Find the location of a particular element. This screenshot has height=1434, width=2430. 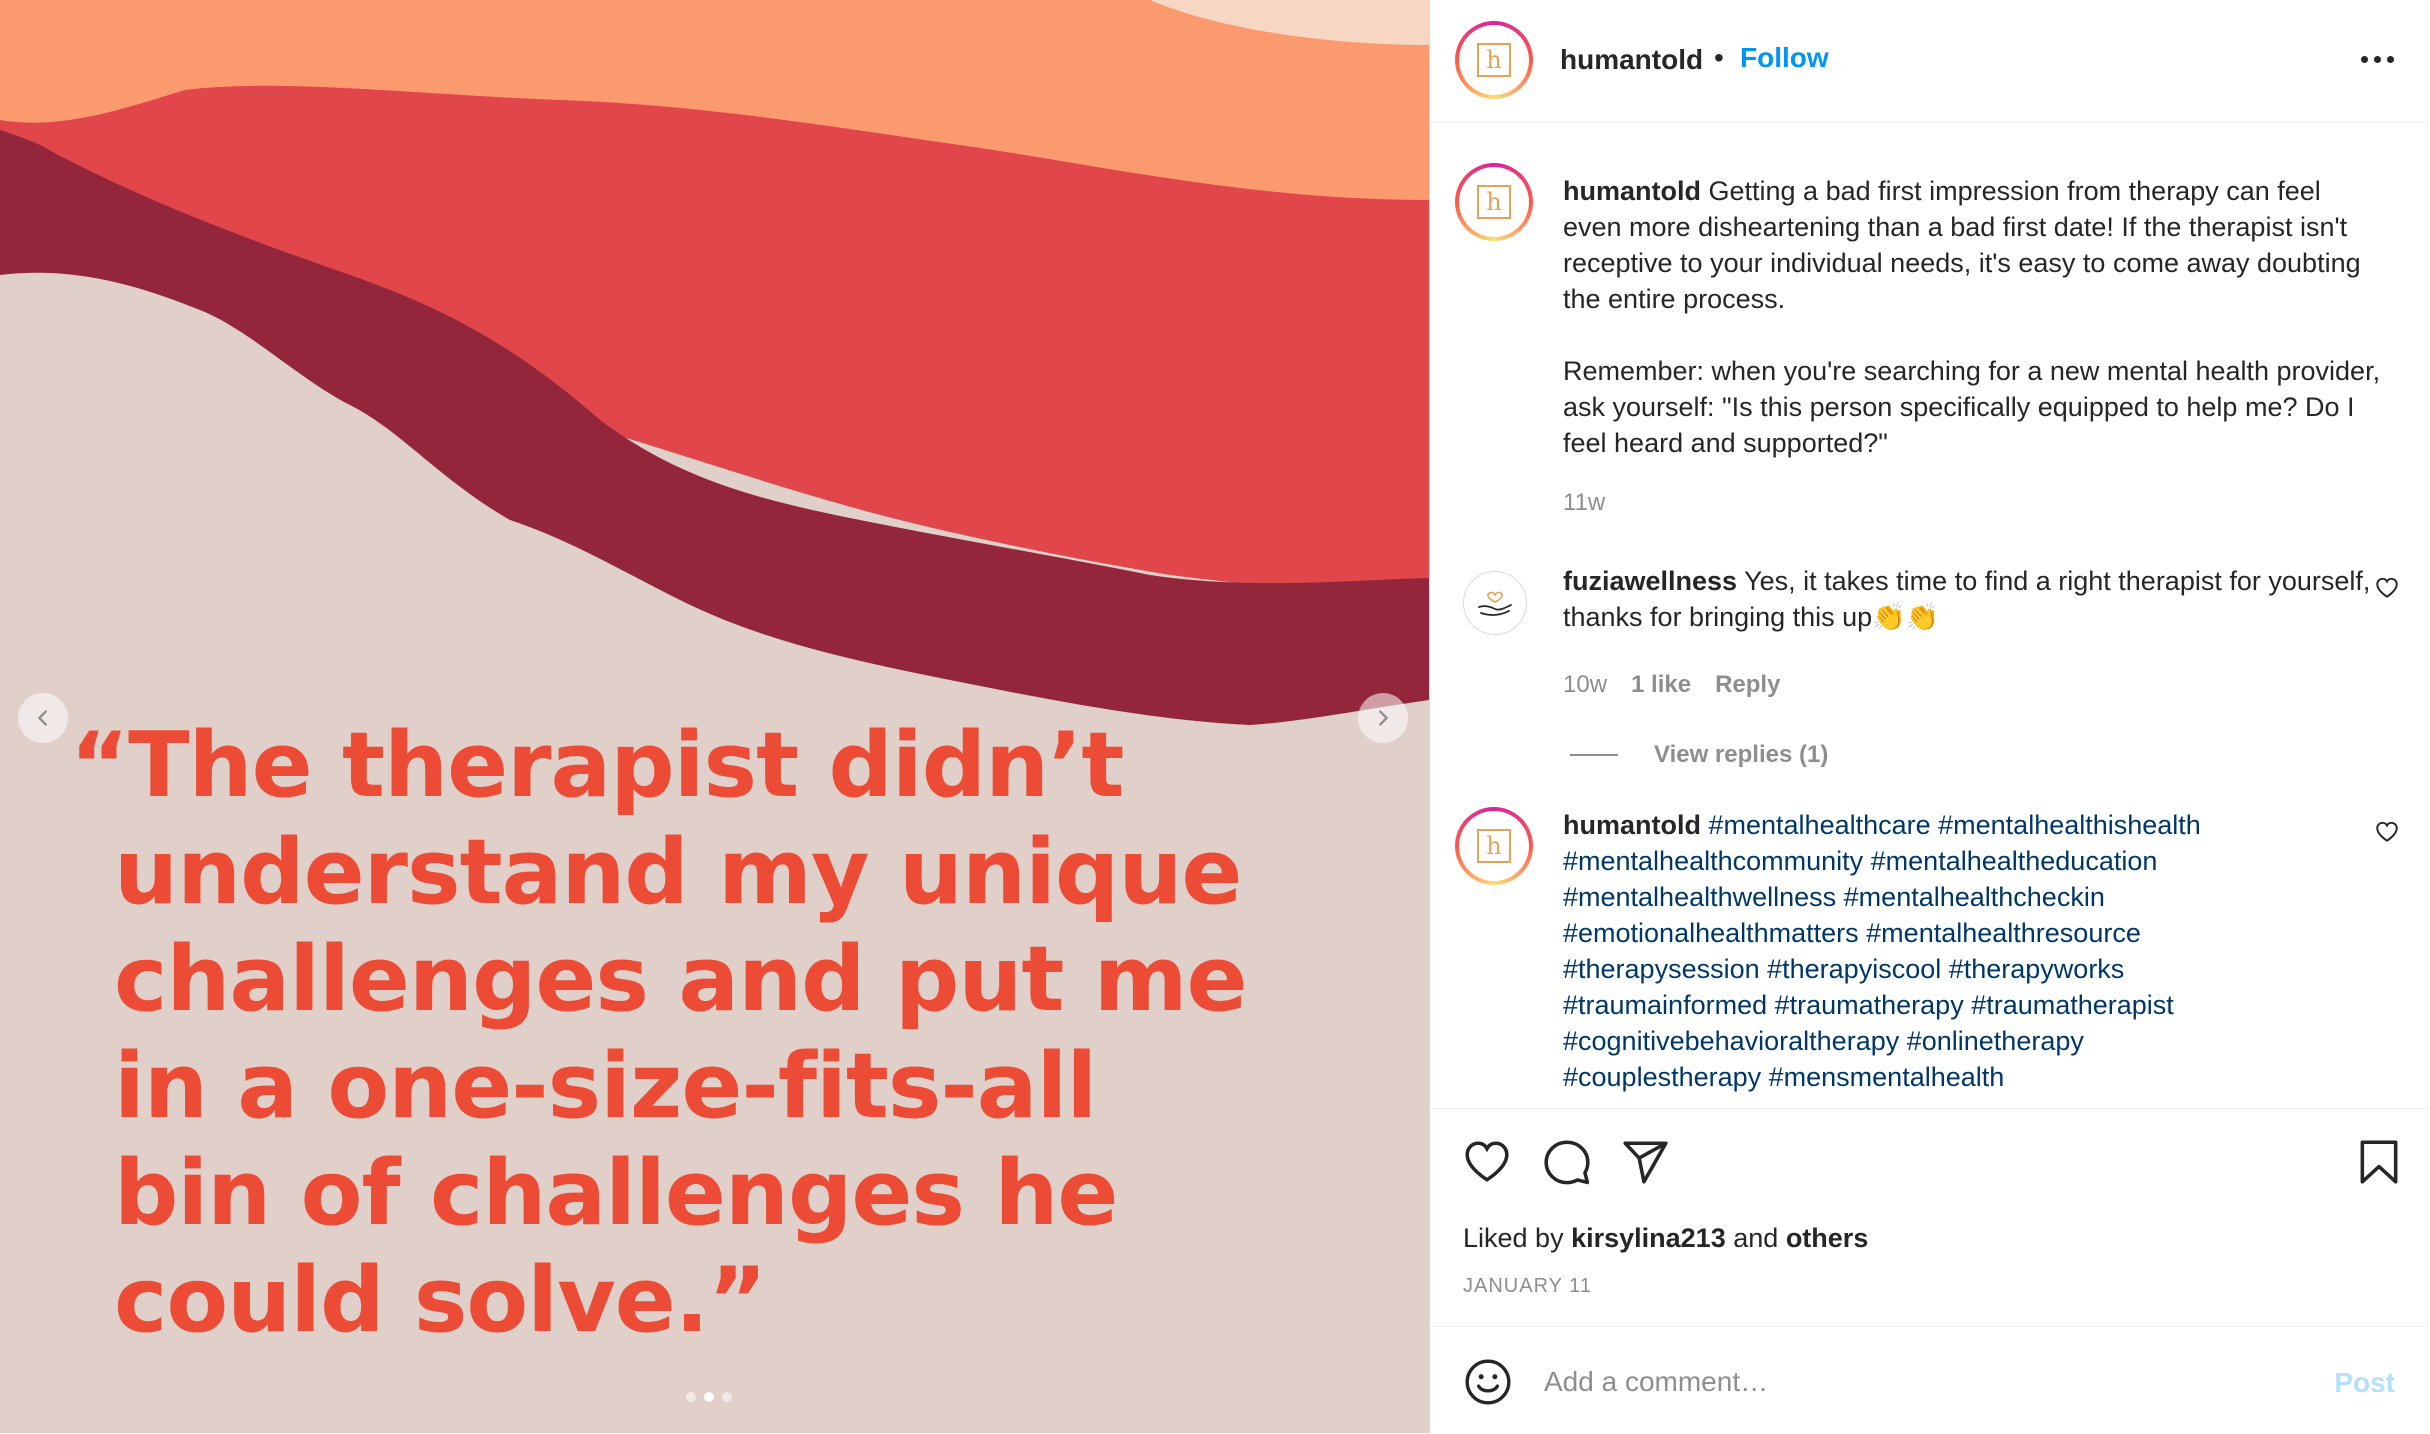

slide-dot-active is located at coordinates (709, 1397).